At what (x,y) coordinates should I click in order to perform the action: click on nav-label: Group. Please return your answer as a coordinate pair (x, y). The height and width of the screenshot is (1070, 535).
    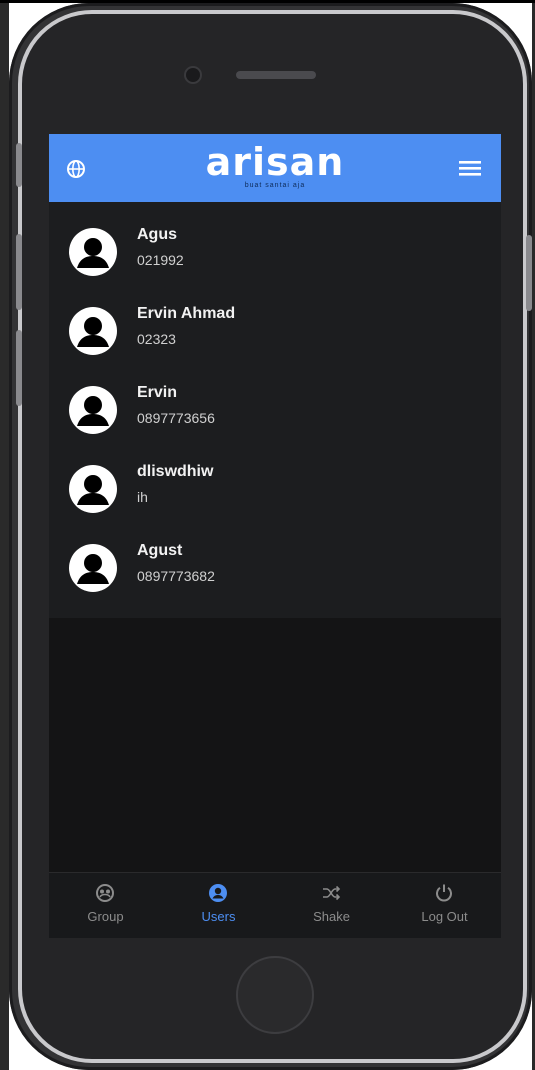
    Looking at the image, I should click on (105, 916).